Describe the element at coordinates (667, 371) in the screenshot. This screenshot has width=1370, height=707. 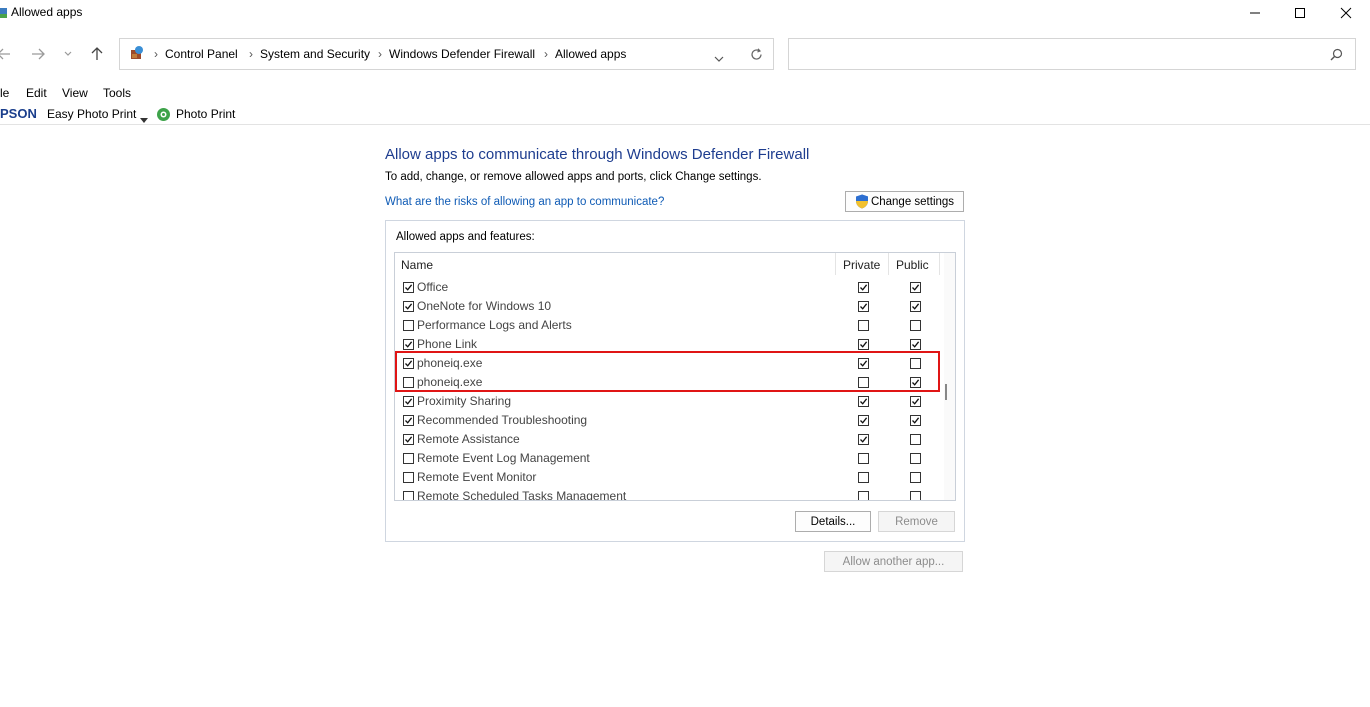
I see `highlight-box` at that location.